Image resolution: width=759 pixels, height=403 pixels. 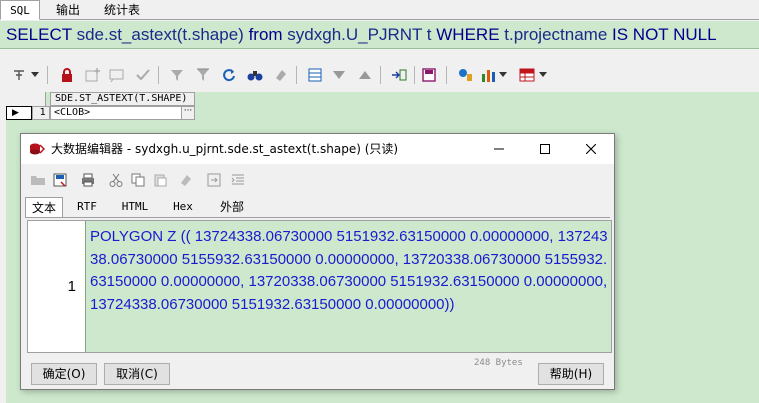 What do you see at coordinates (468, 34) in the screenshot?
I see `sql-keyword-where: WHERE` at bounding box center [468, 34].